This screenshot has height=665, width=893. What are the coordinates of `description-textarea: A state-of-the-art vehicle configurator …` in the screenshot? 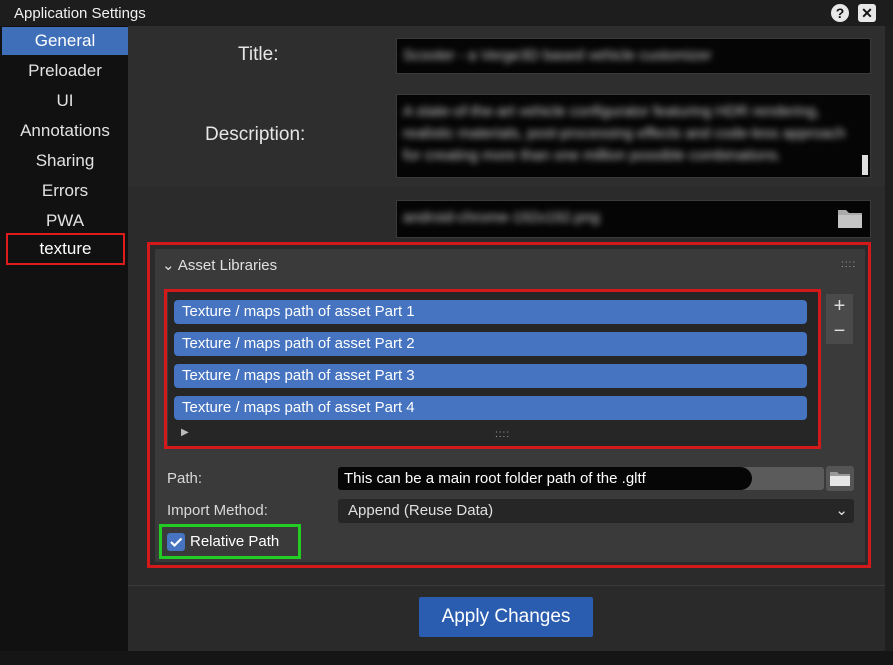 It's located at (633, 136).